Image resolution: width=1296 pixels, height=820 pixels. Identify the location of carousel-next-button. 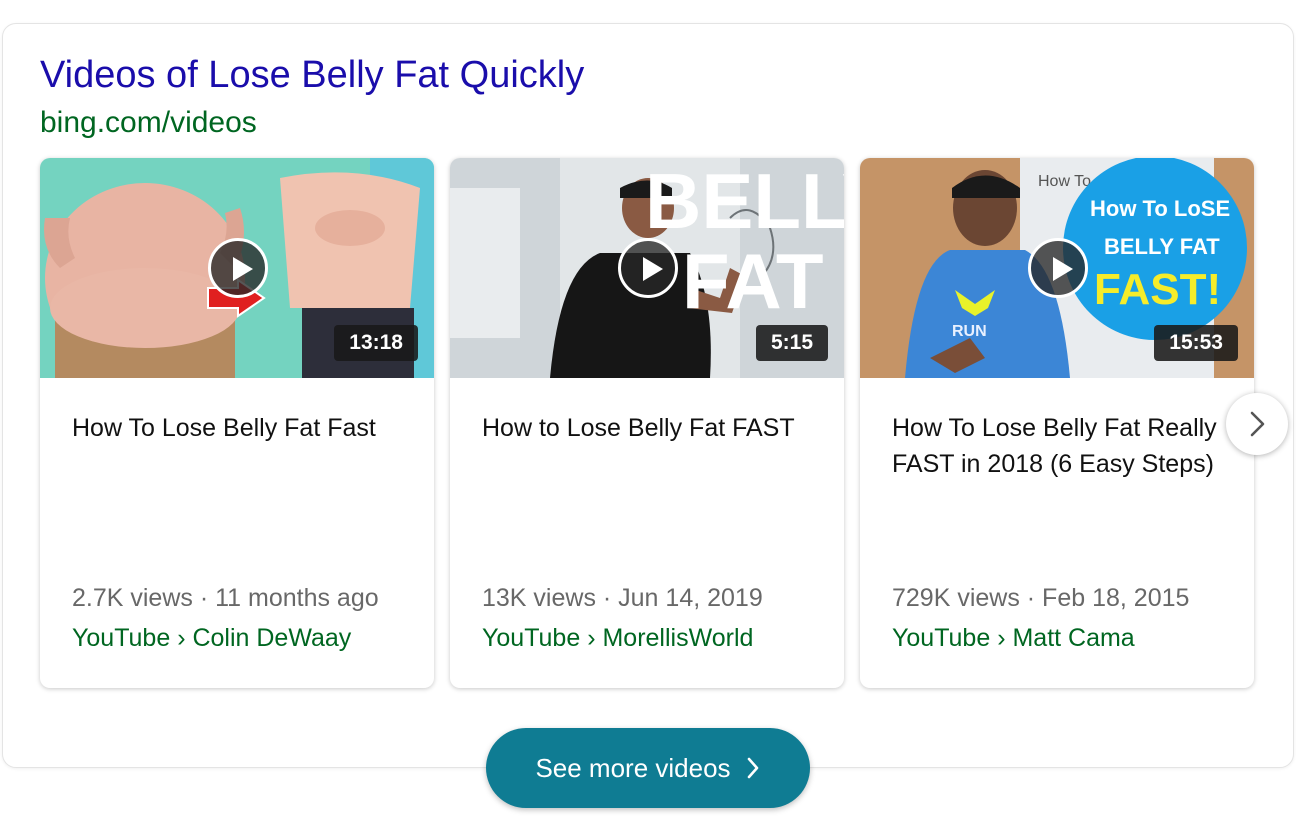
(1257, 424).